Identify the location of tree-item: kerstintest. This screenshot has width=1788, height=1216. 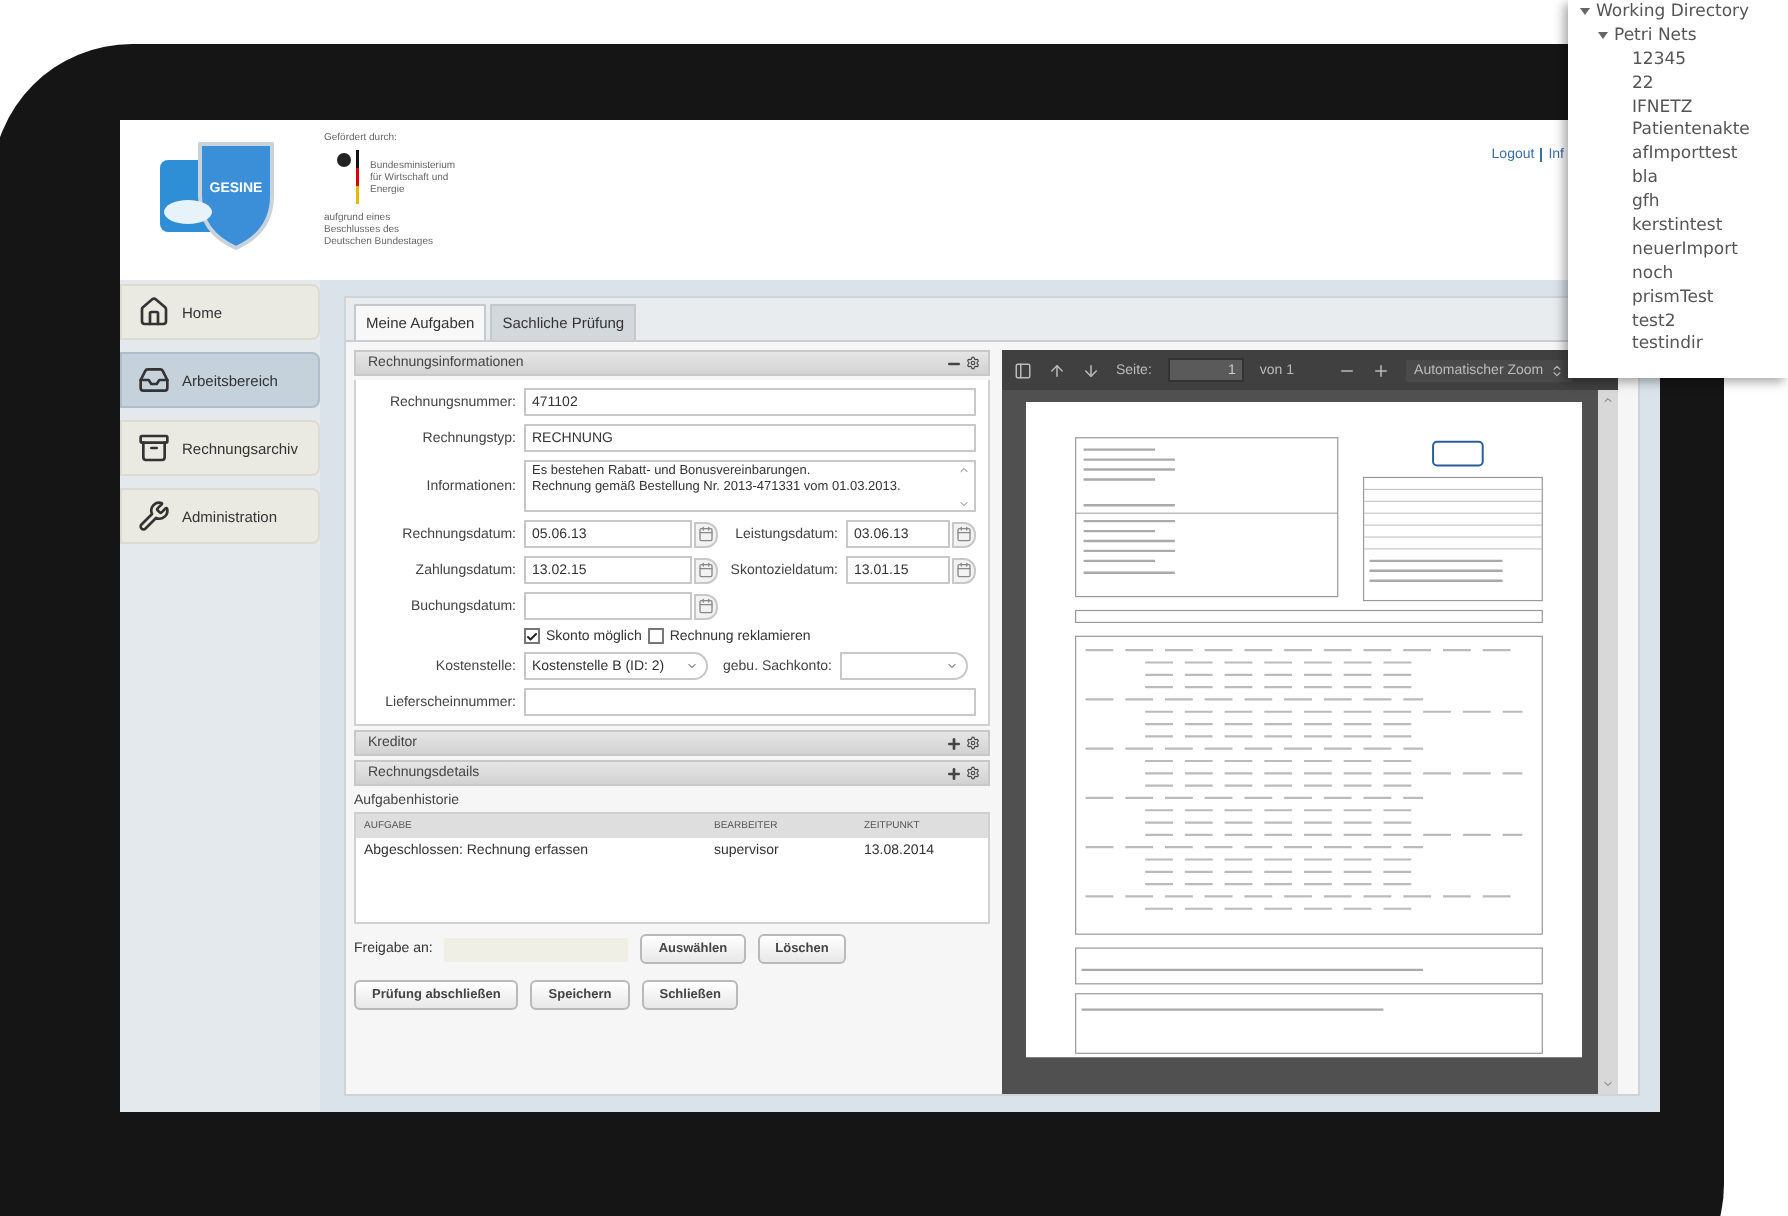
(1684, 226).